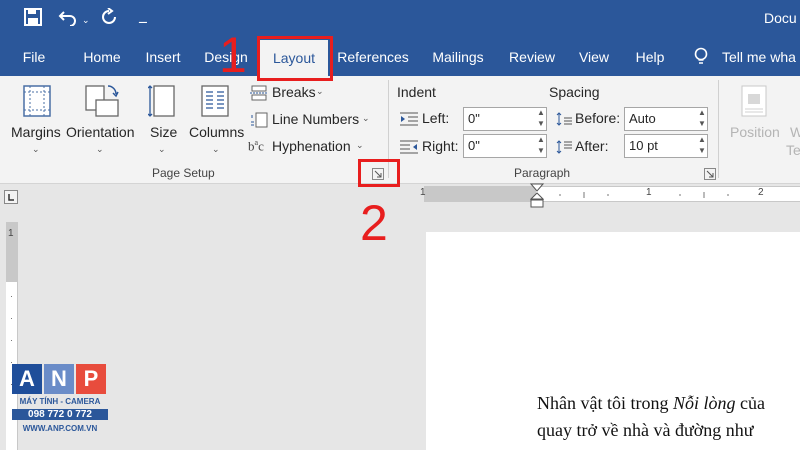 Image resolution: width=800 pixels, height=450 pixels. I want to click on spacing-label: Spacing, so click(574, 92).